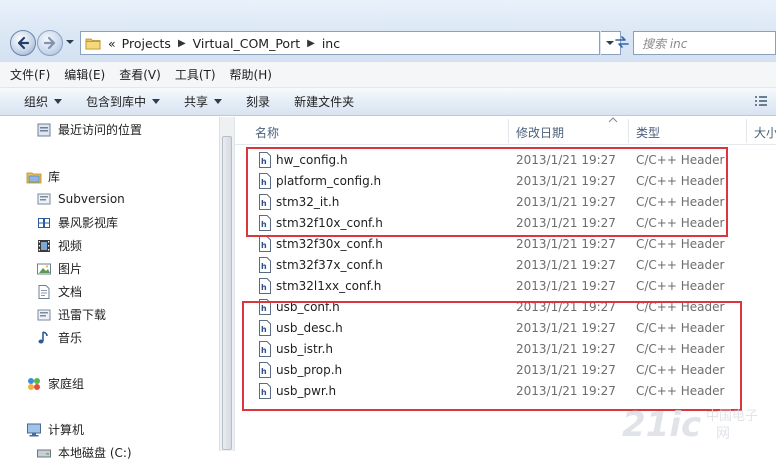 The height and width of the screenshot is (461, 776). Describe the element at coordinates (613, 120) in the screenshot. I see `sort-ascending-icon` at that location.